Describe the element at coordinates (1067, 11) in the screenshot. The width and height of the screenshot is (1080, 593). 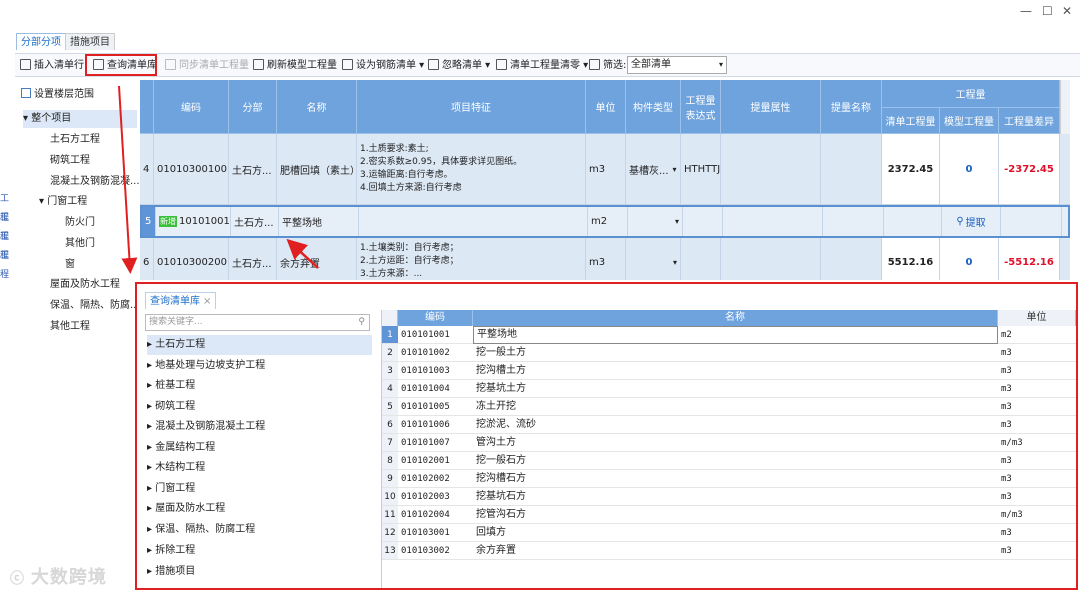
I see `close-button: ✕` at that location.